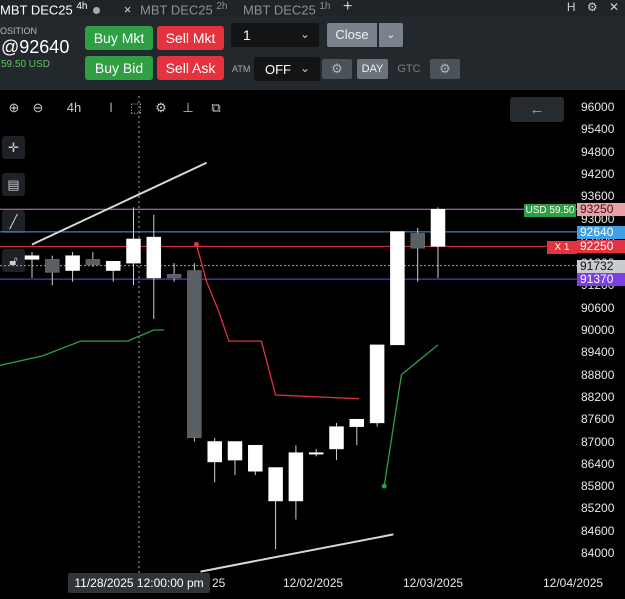  What do you see at coordinates (161, 108) in the screenshot?
I see `settings-gear-icon: ⚙` at bounding box center [161, 108].